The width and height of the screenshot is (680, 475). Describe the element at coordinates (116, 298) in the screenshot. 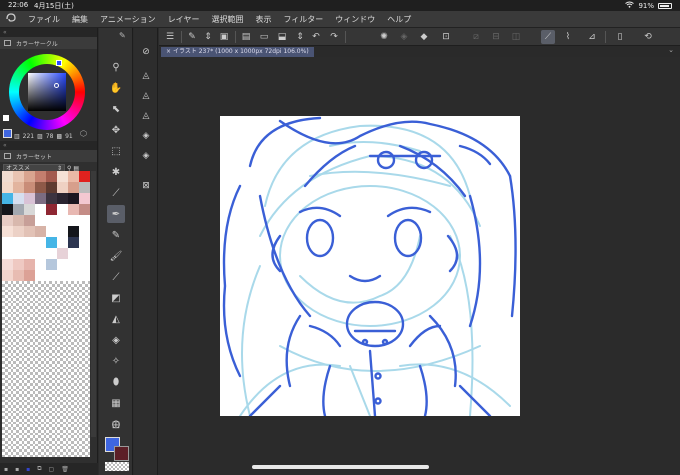

I see `eraser-tool-icon: ◩` at that location.